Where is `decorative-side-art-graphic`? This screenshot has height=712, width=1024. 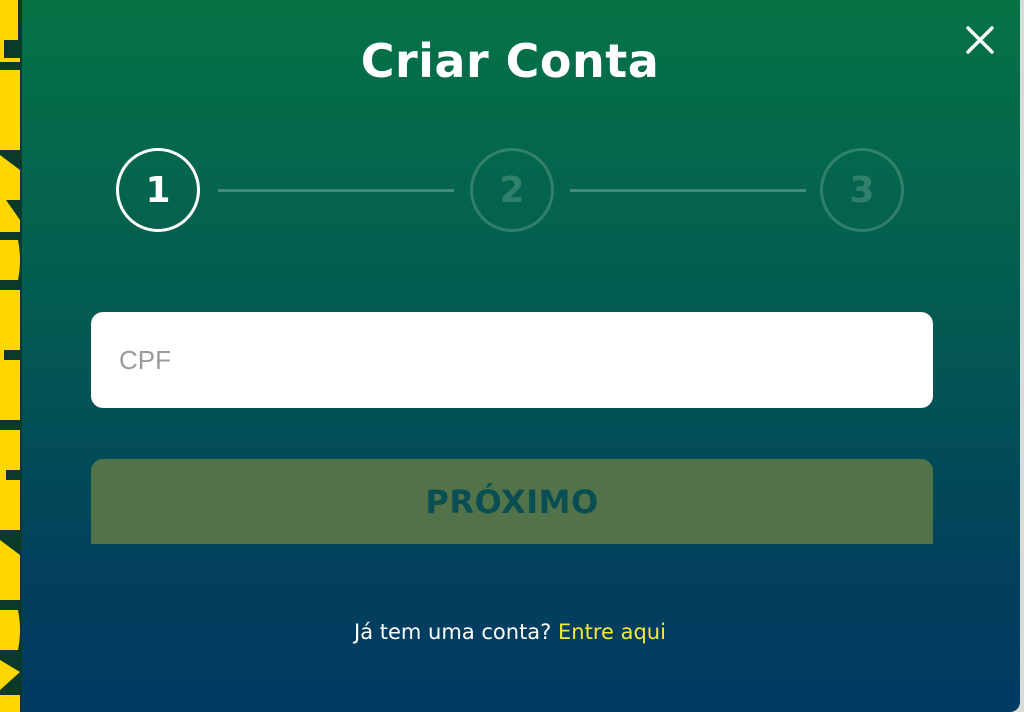 decorative-side-art-graphic is located at coordinates (11, 356).